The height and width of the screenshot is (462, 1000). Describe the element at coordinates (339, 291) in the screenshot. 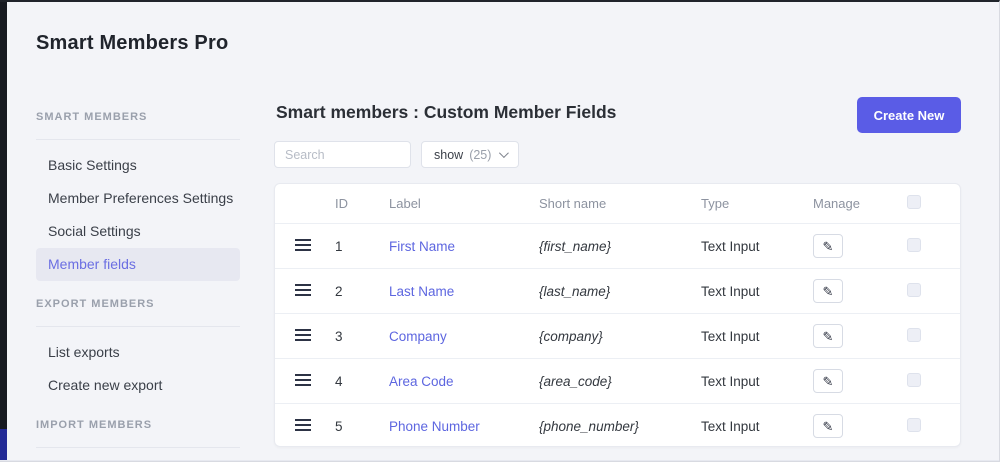

I see `row-id: 2` at that location.